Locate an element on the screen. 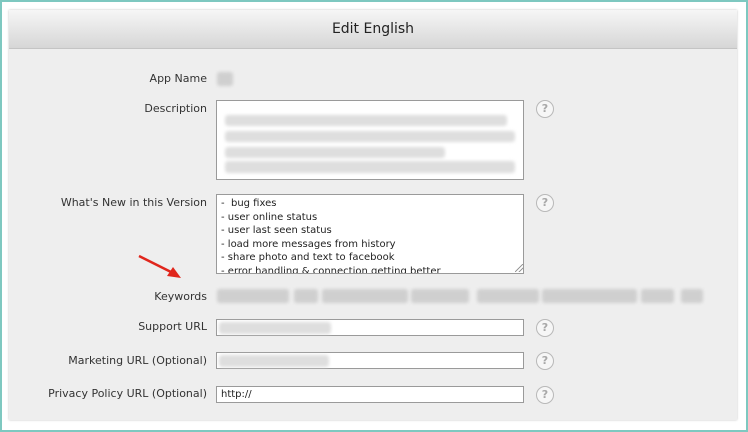 This screenshot has width=748, height=432. marketing-url-input is located at coordinates (370, 360).